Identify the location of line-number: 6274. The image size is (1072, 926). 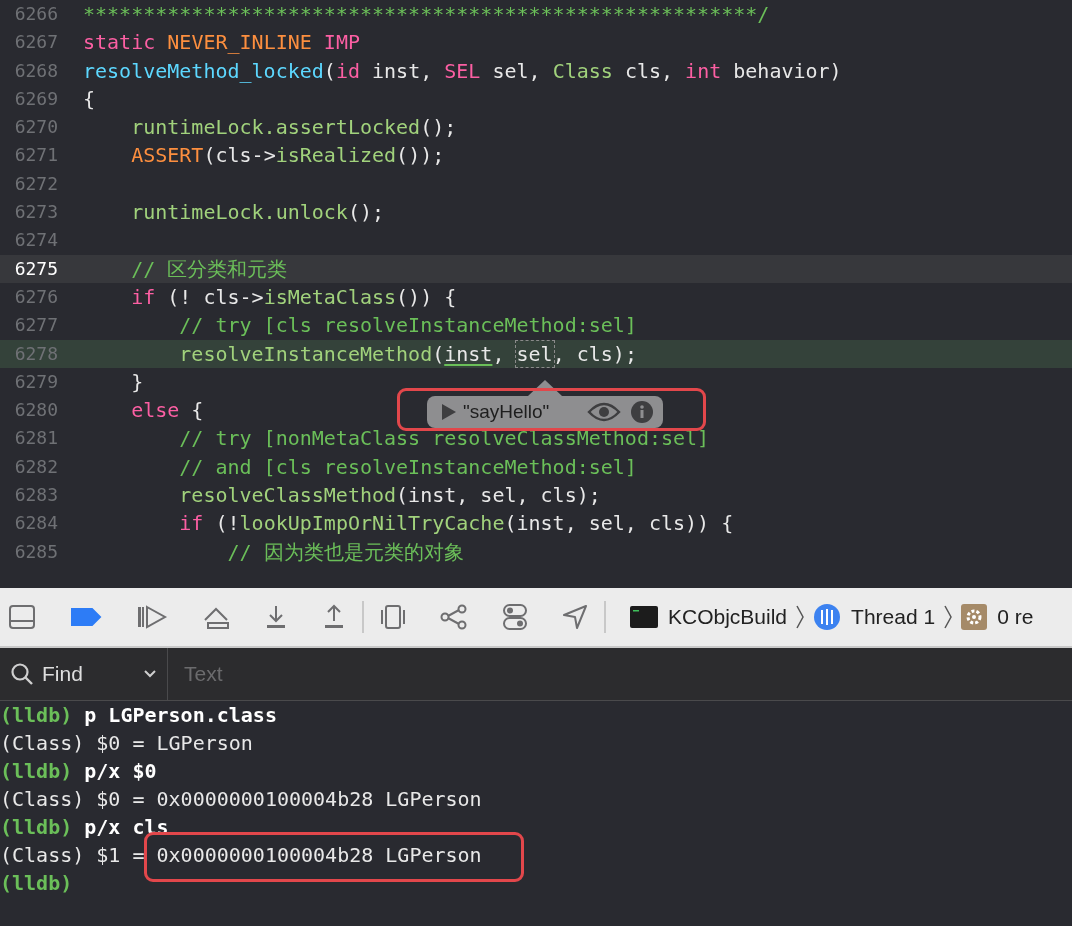
(35, 240).